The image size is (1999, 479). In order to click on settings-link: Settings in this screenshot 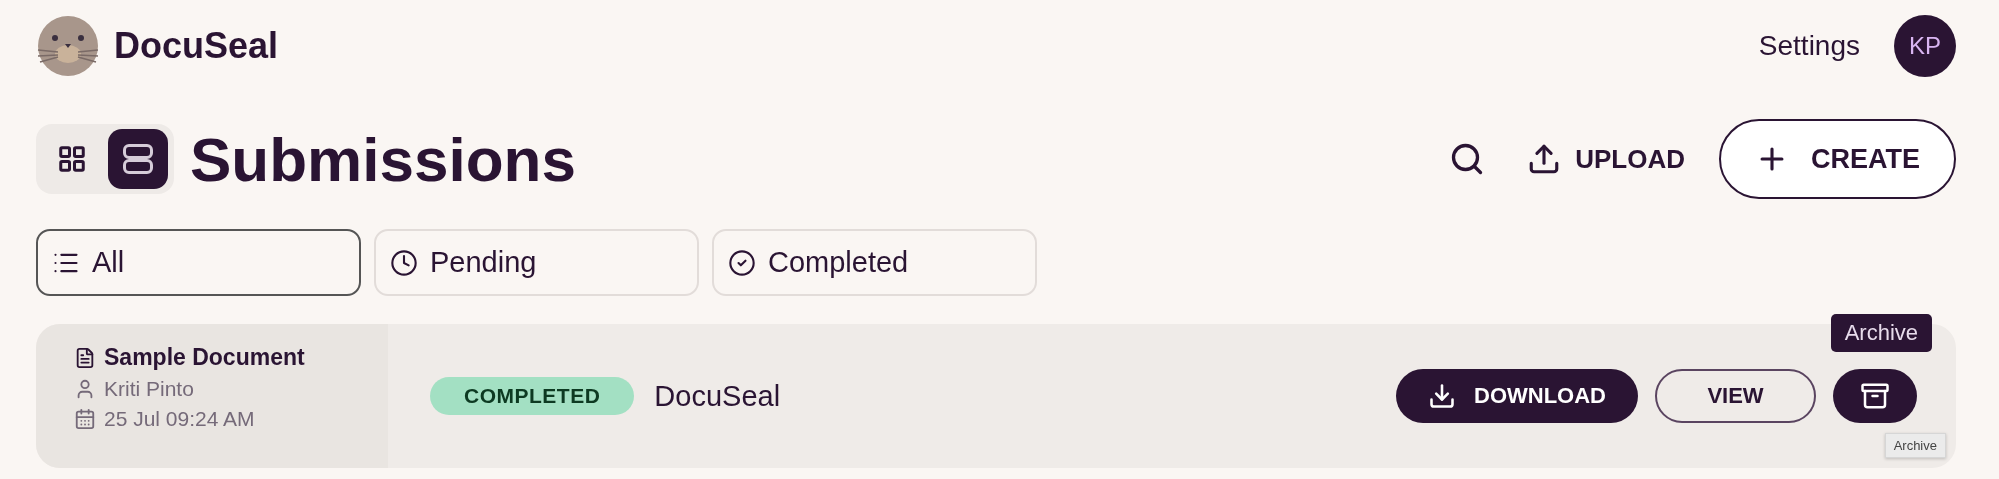, I will do `click(1809, 46)`.